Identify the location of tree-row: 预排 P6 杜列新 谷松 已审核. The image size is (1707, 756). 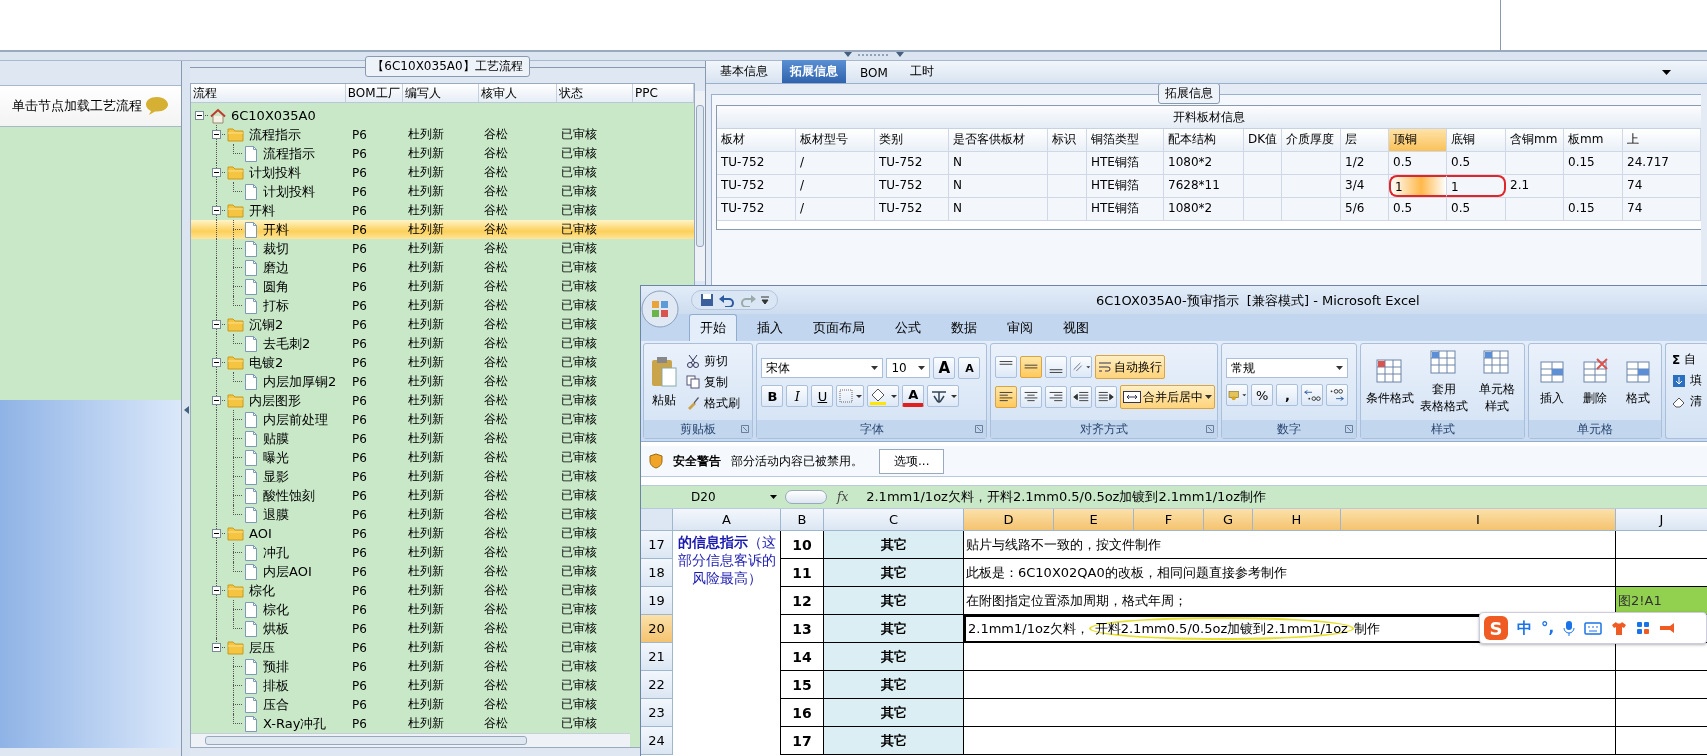
(410, 666).